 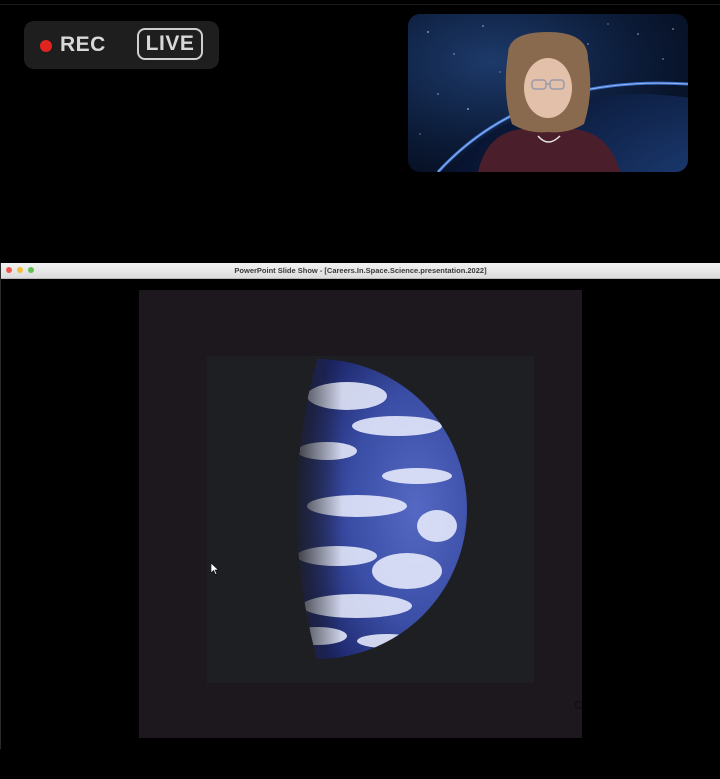 I want to click on live-badge: LIVE, so click(x=170, y=44).